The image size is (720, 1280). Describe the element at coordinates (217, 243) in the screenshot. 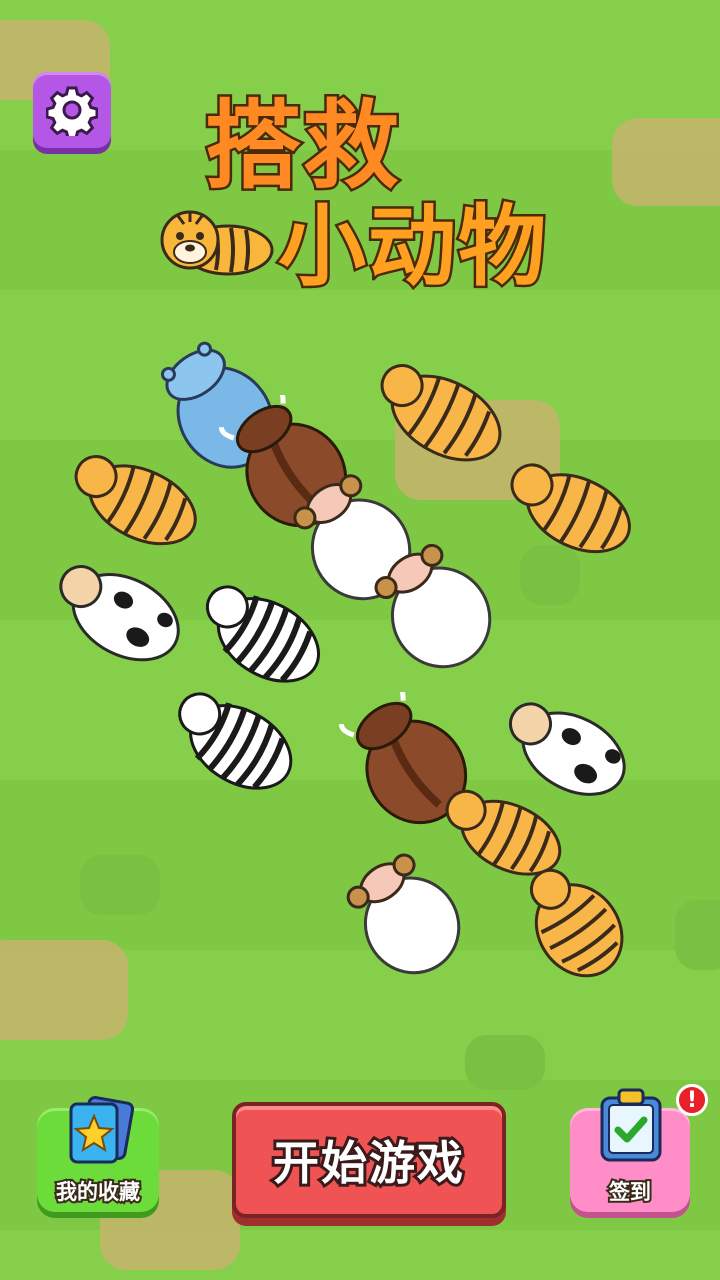

I see `tiger-mascot` at that location.